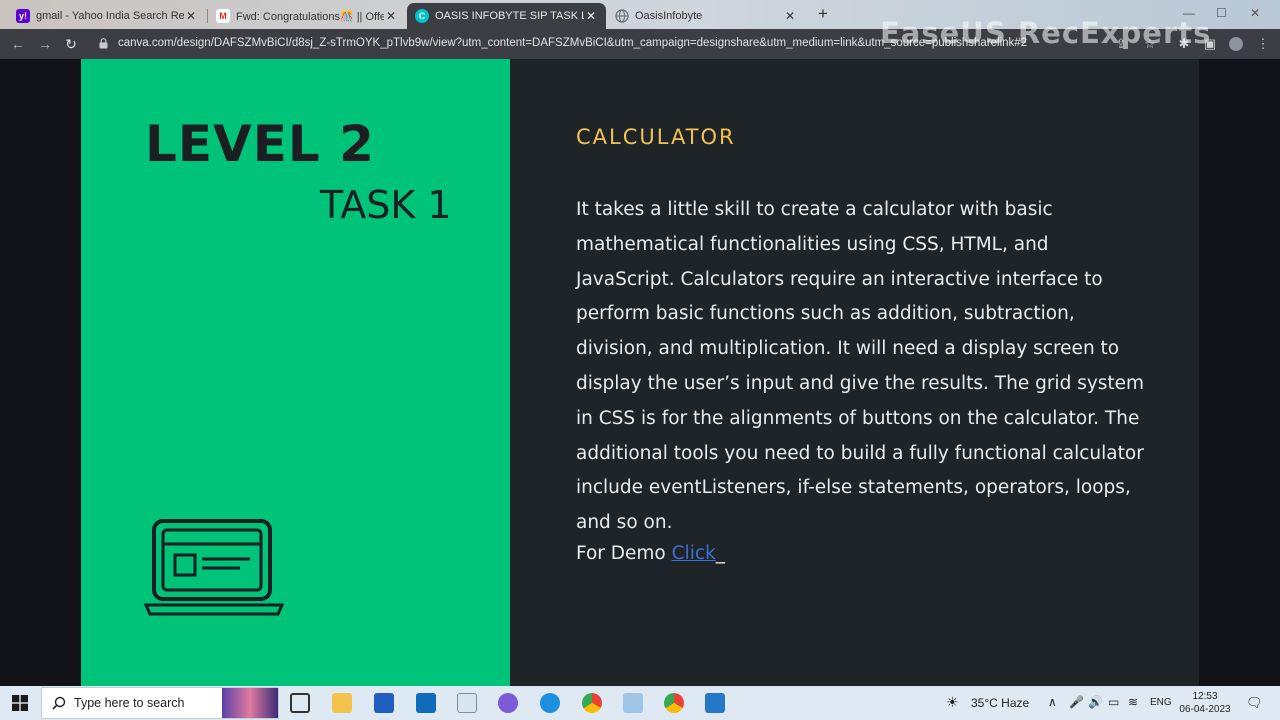 The image size is (1280, 720). I want to click on microsoft-store-icon, so click(384, 703).